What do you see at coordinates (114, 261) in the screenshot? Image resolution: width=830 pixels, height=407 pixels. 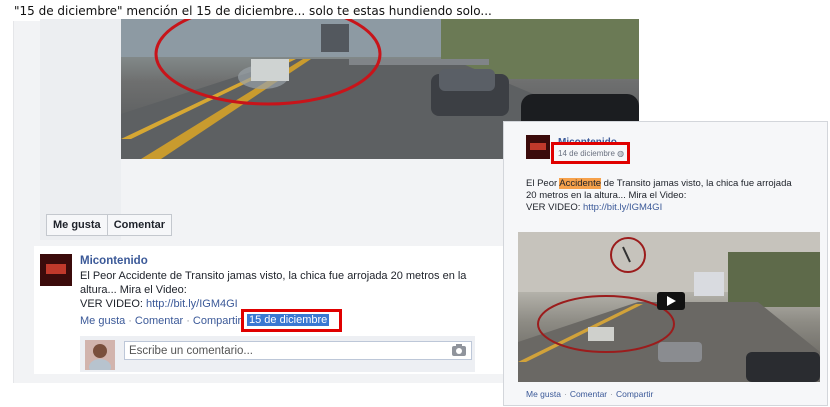 I see `page-name-link: Micontenido` at bounding box center [114, 261].